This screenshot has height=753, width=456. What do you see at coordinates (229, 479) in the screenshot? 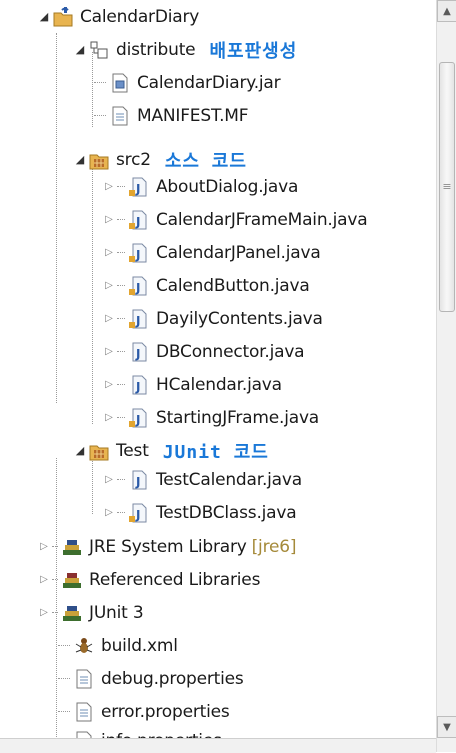
I see `tree-item-label: TestCalendar.java` at bounding box center [229, 479].